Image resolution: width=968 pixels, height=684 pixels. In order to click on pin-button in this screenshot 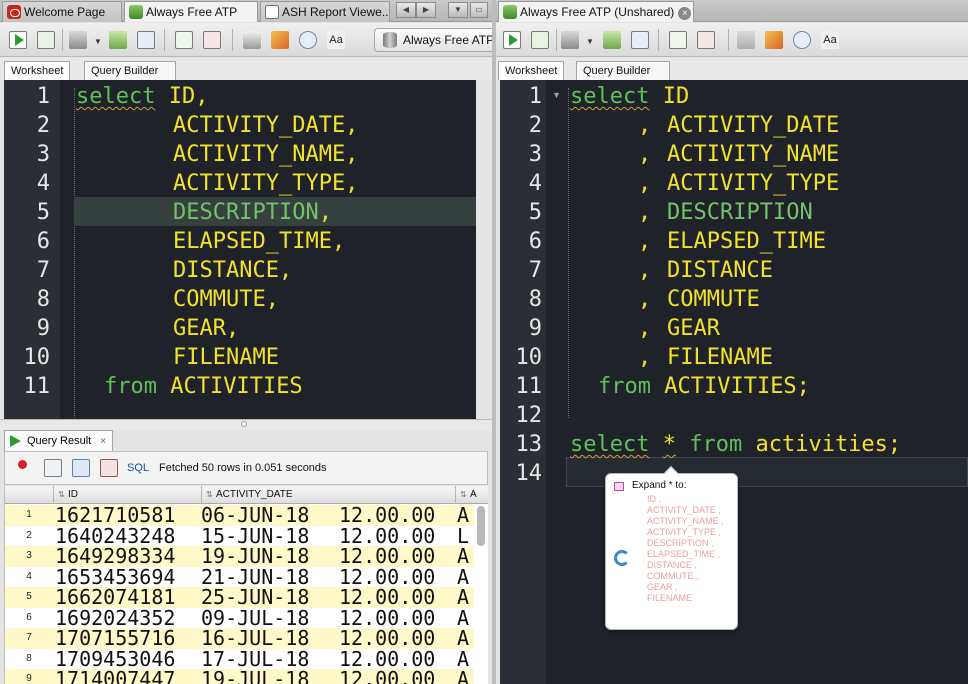, I will do `click(22, 467)`.